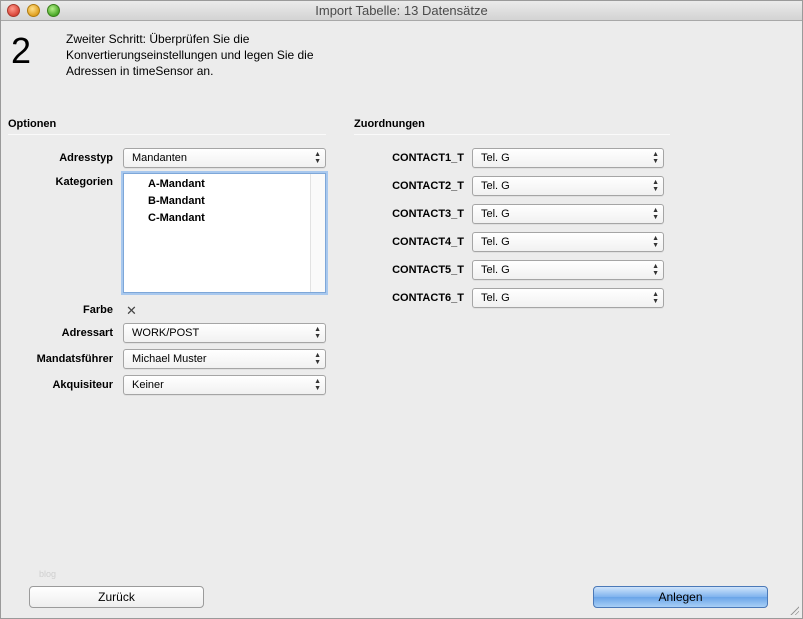 The height and width of the screenshot is (619, 803). I want to click on list-item: A-Mandant, so click(176, 184).